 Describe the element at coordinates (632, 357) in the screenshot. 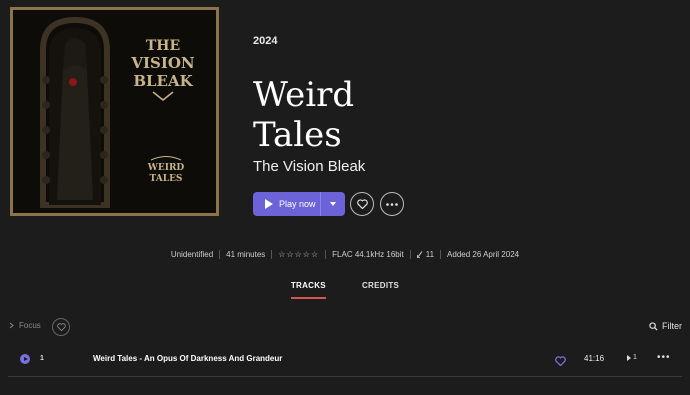

I see `play-next-button: 1` at that location.